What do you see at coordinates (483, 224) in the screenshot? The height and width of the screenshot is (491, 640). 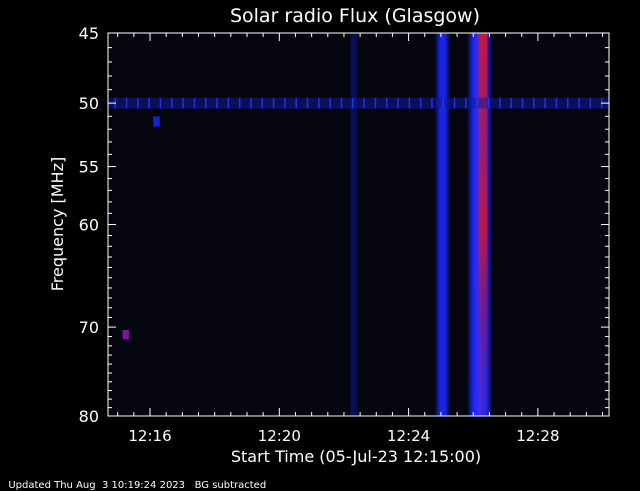 I see `feature-burst-b-core` at bounding box center [483, 224].